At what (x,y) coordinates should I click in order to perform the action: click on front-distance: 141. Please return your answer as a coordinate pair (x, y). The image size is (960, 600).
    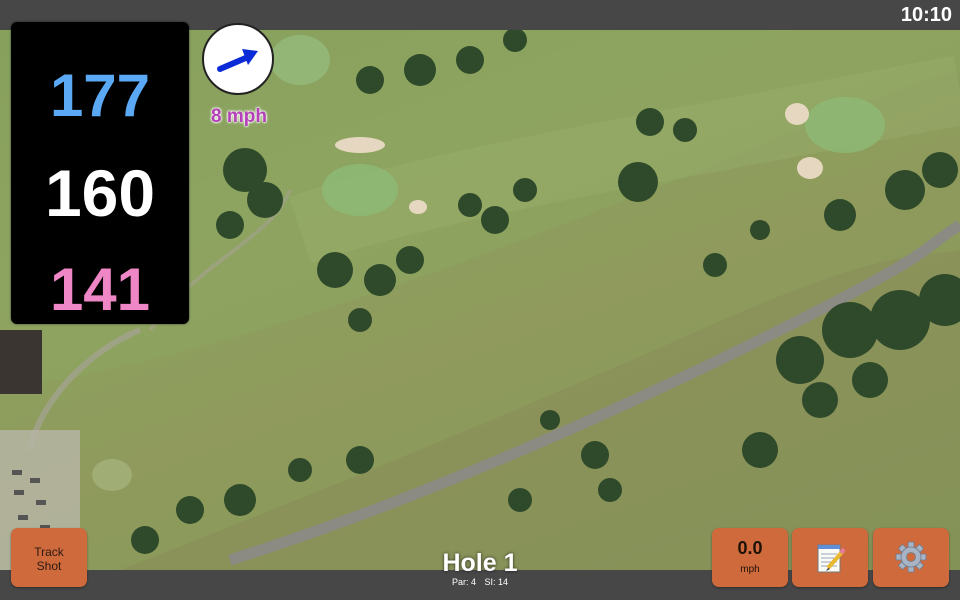
    Looking at the image, I should click on (100, 289).